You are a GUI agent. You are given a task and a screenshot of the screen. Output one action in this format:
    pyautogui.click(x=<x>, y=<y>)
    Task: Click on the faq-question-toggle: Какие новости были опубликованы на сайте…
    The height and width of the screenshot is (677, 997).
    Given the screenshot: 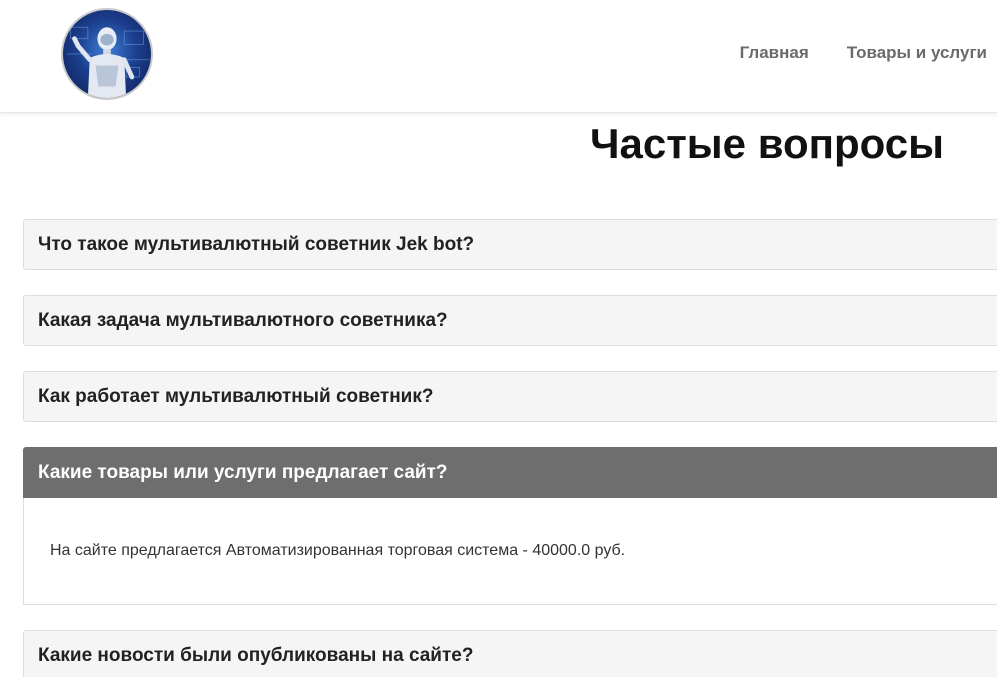 What is the action you would take?
    pyautogui.click(x=510, y=653)
    